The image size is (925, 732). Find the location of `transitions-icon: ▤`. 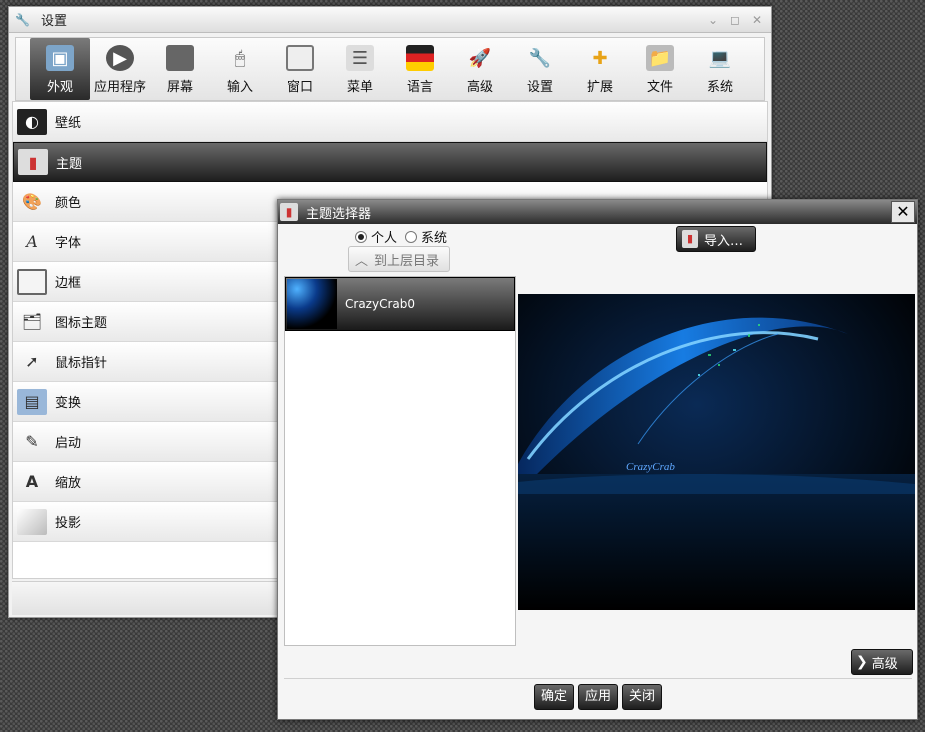

transitions-icon: ▤ is located at coordinates (32, 401).